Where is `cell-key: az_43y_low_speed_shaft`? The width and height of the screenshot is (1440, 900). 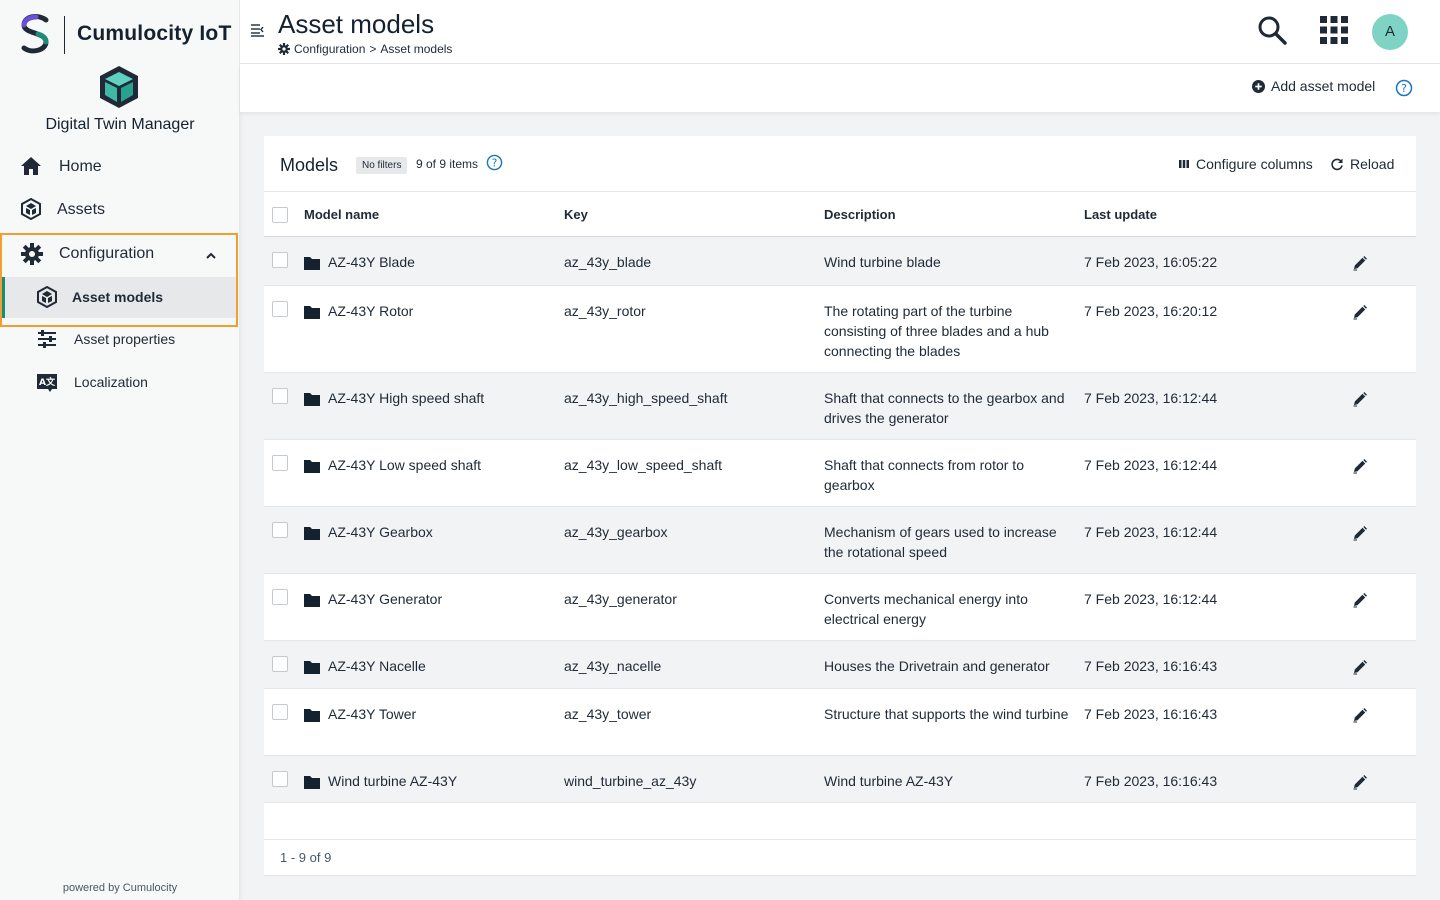
cell-key: az_43y_low_speed_shaft is located at coordinates (643, 465).